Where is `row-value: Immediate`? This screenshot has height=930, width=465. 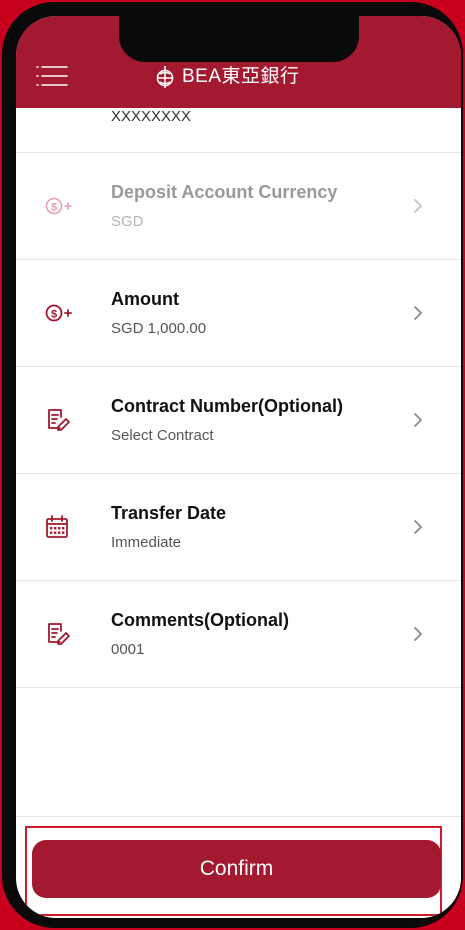
row-value: Immediate is located at coordinates (146, 542).